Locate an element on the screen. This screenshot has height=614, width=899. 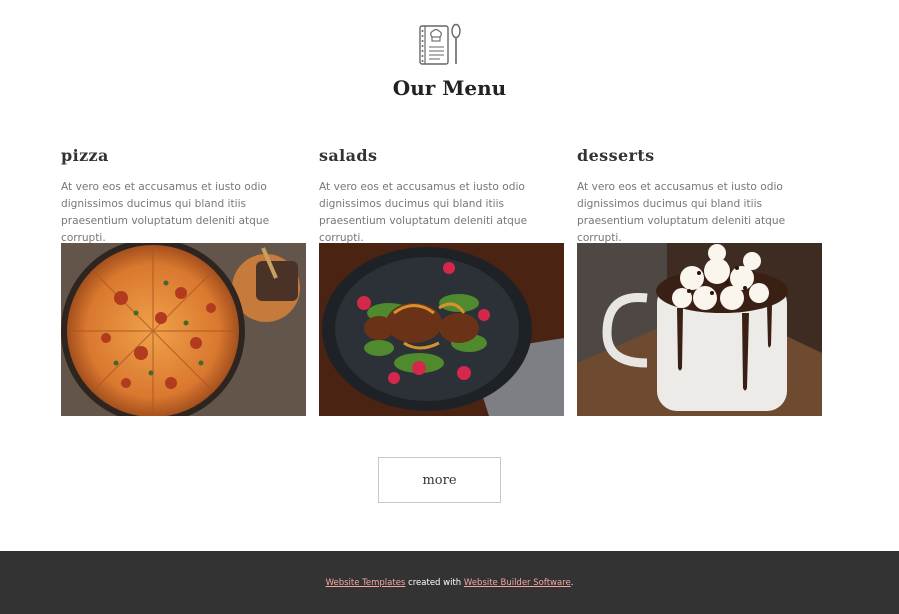
menu-item-title: salads is located at coordinates (348, 155).